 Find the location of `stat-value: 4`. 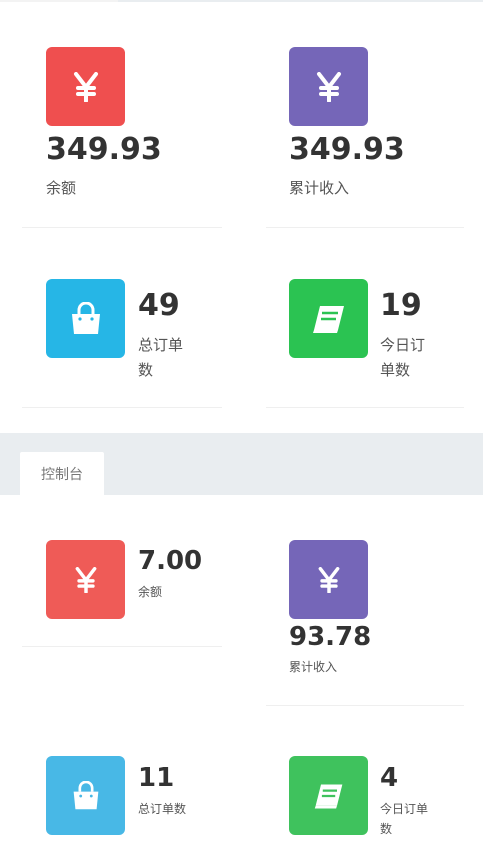

stat-value: 4 is located at coordinates (389, 778).